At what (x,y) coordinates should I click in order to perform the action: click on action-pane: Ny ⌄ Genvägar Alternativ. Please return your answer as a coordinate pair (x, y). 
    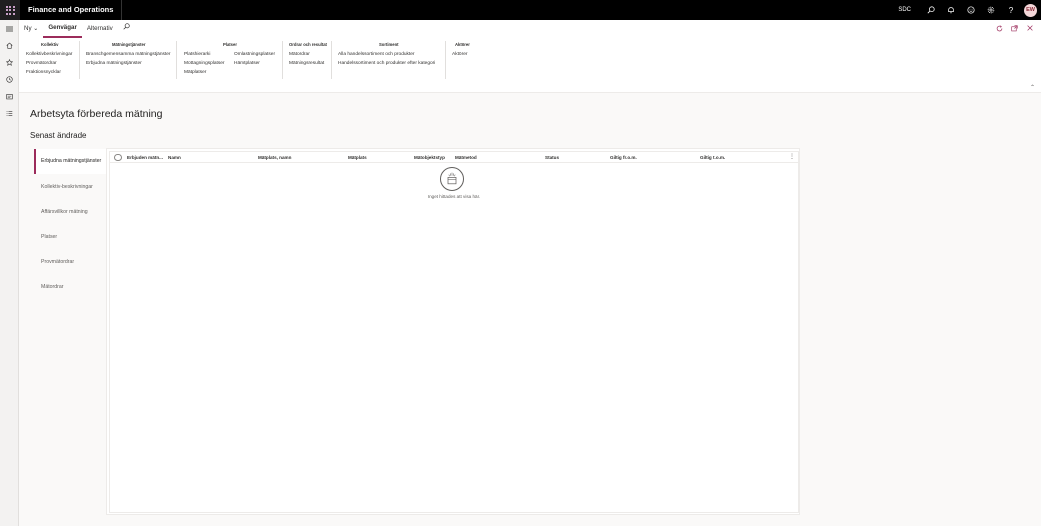
    Looking at the image, I should click on (530, 29).